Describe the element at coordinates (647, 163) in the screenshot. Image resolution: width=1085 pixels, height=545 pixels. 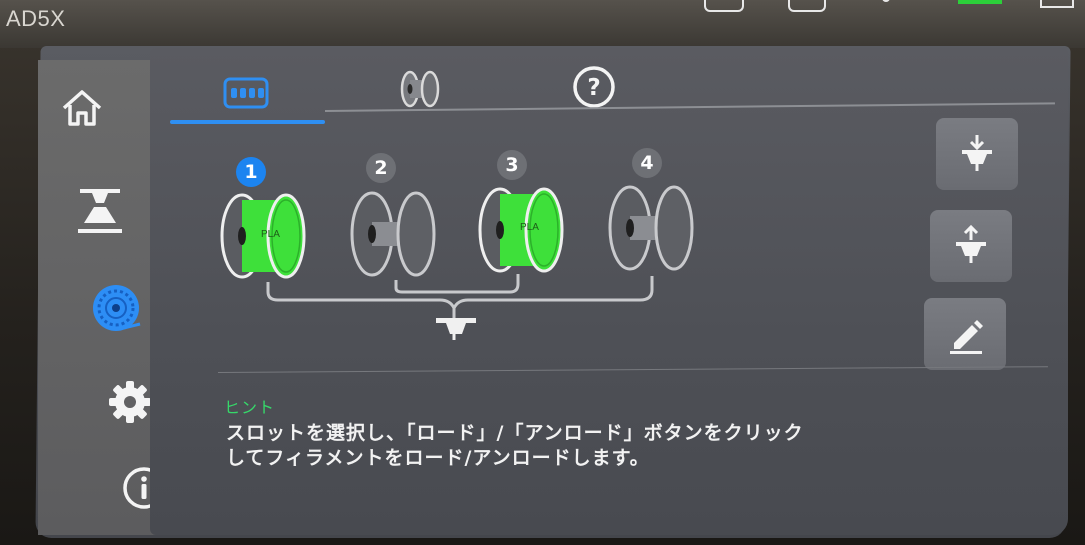
I see `slot-number-4: 4` at that location.